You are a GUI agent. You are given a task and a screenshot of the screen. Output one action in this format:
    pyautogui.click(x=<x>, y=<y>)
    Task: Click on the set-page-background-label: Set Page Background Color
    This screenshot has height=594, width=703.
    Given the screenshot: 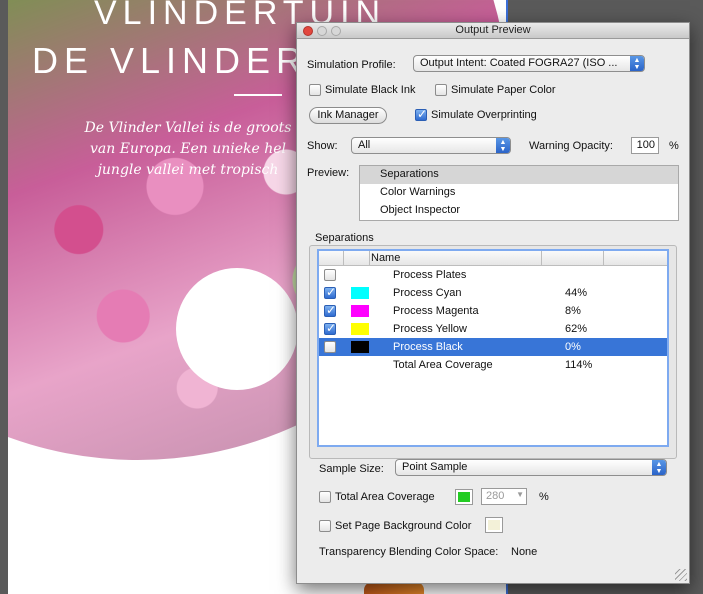 What is the action you would take?
    pyautogui.click(x=403, y=526)
    